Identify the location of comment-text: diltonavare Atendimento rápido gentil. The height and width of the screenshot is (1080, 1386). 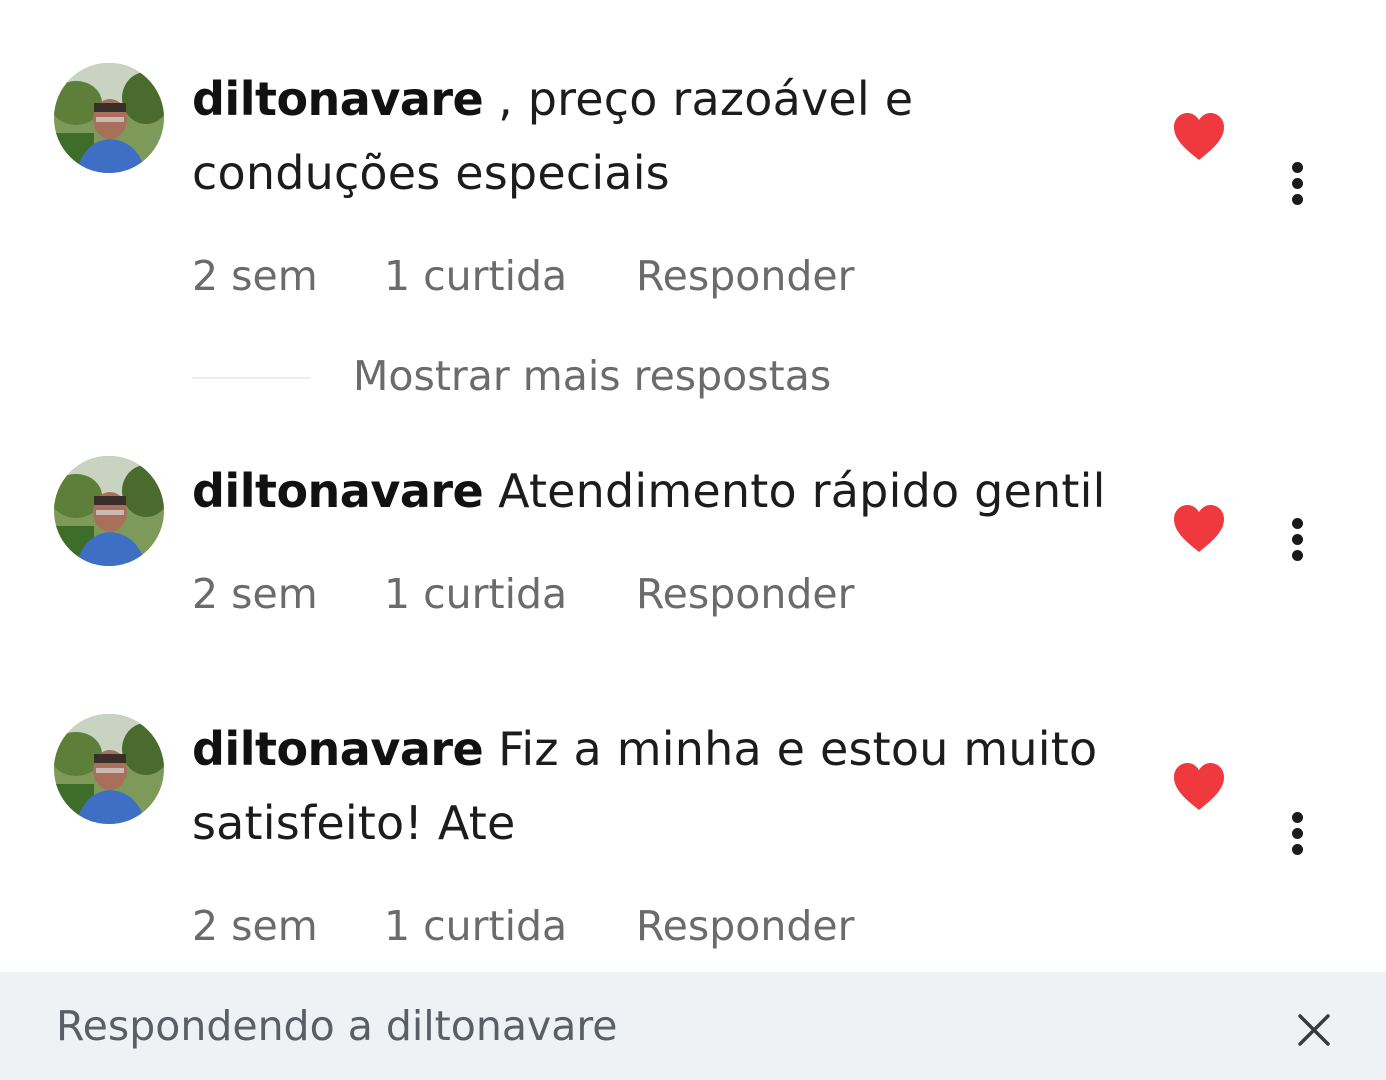
(662, 491).